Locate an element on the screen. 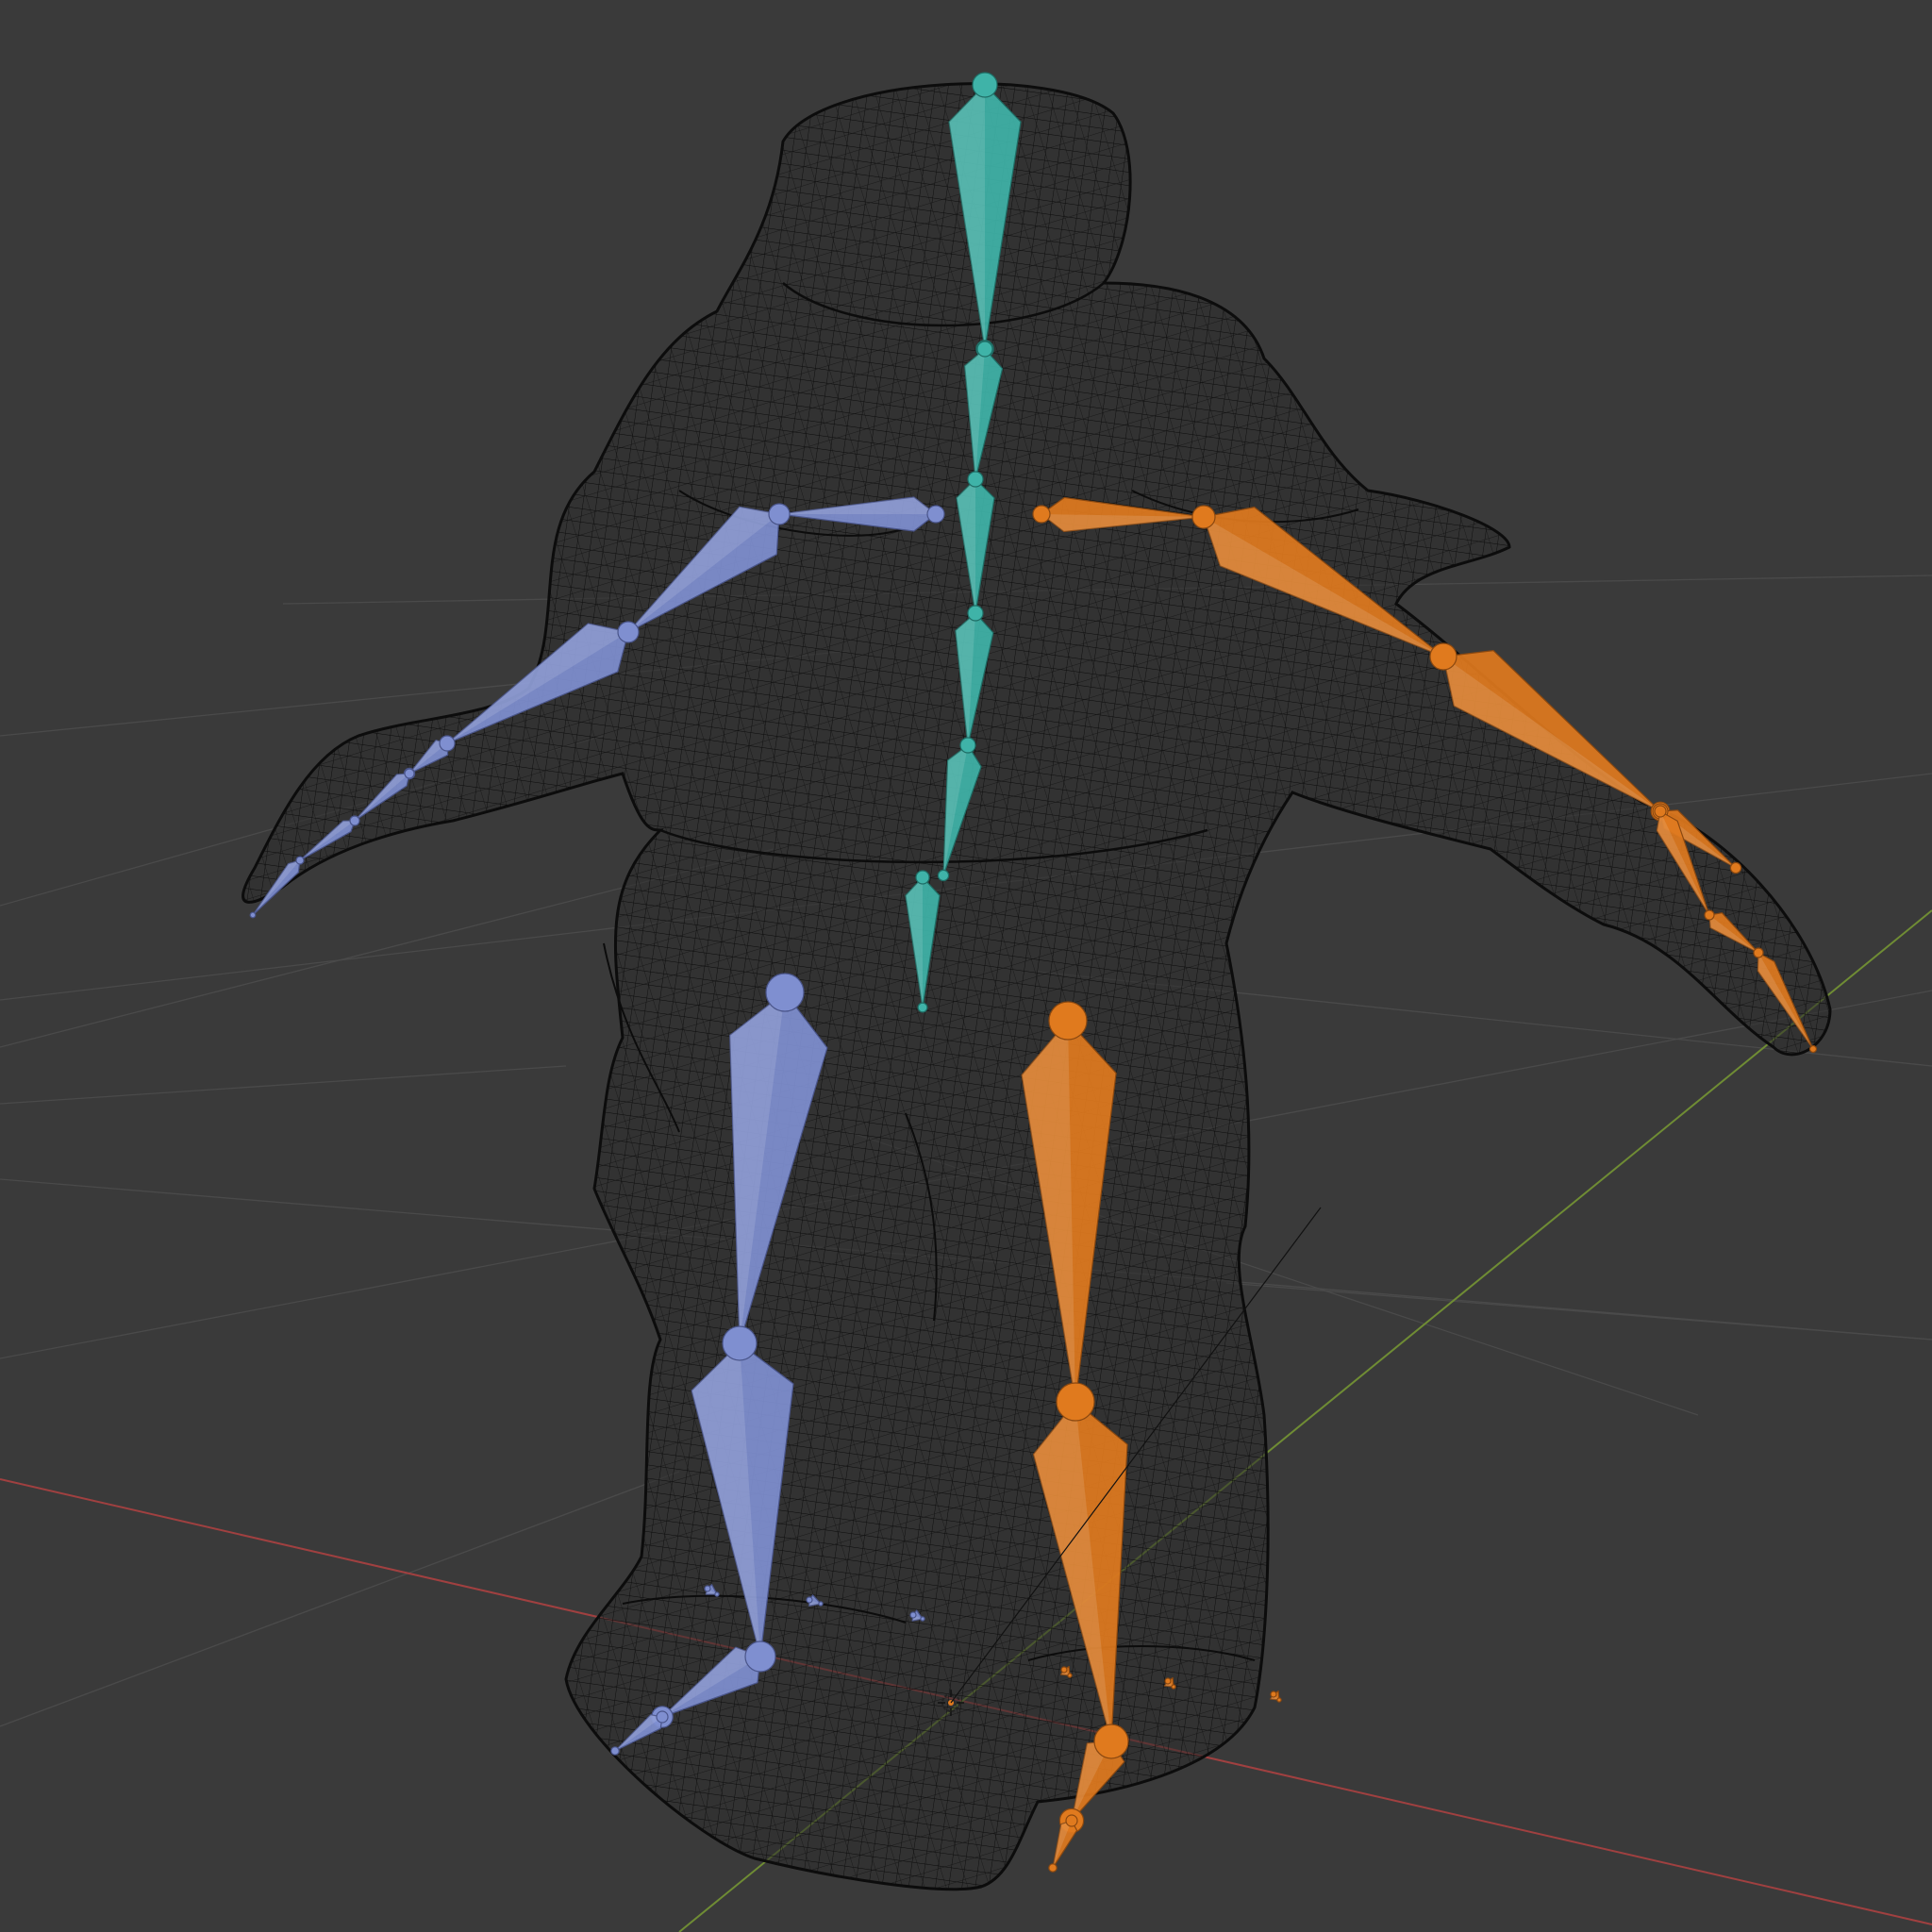 This screenshot has height=1932, width=1932. bone-heel-r3 is located at coordinates (1275, 1697).